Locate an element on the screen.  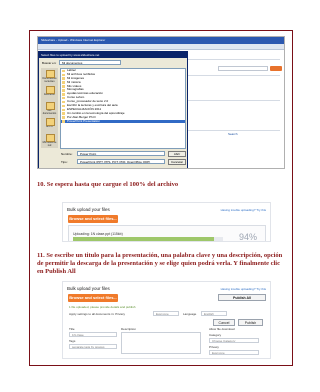
filename-label: Nombre: is located at coordinates (67, 154).